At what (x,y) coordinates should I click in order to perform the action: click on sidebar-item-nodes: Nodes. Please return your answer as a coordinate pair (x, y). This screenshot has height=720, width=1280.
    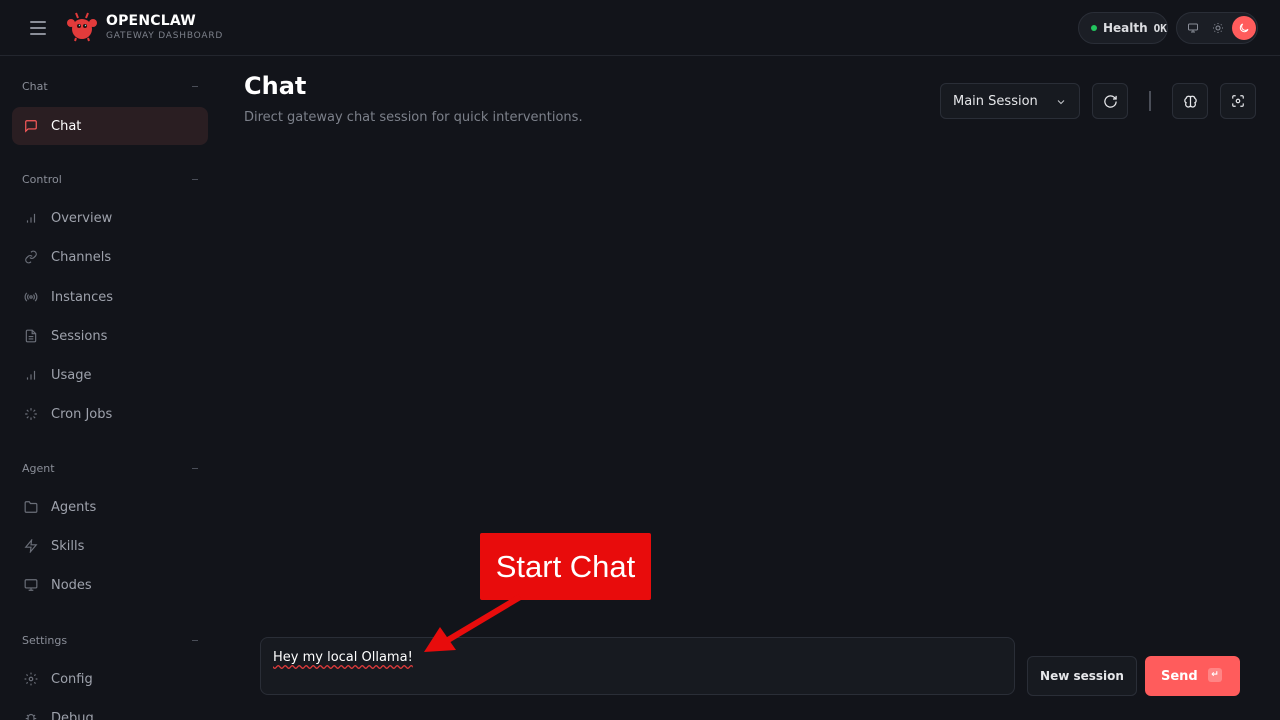
    Looking at the image, I should click on (110, 585).